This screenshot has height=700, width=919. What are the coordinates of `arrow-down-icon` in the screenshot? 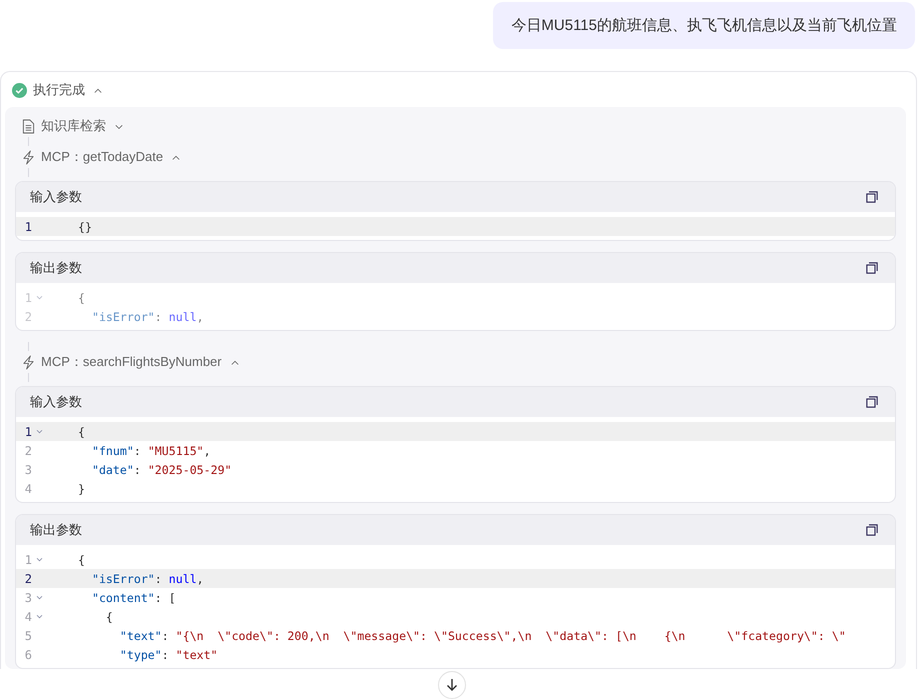 It's located at (452, 685).